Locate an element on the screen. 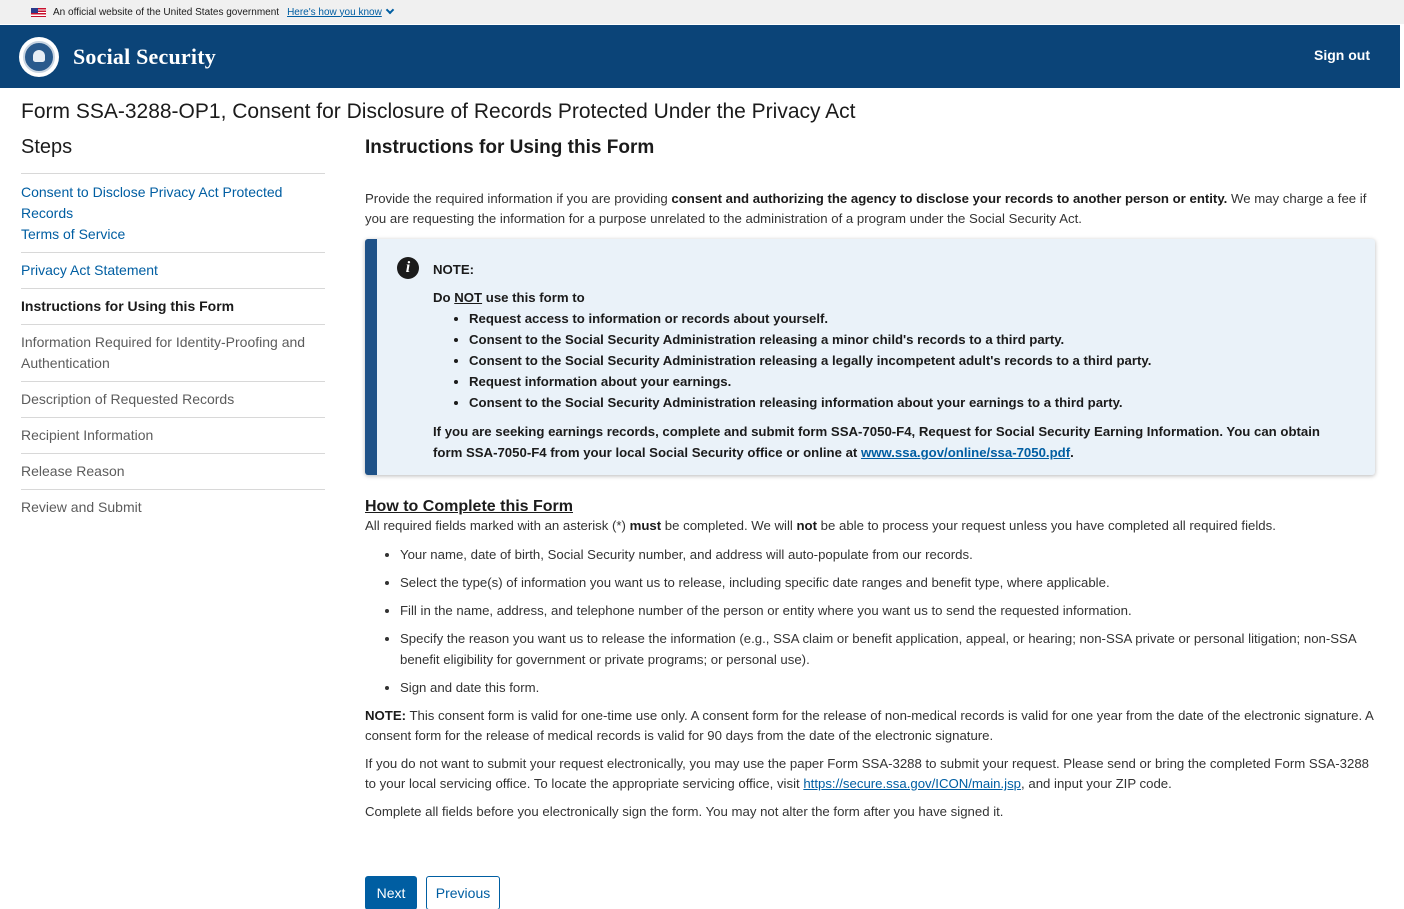  section-heading: Instructions for Using this Form is located at coordinates (510, 147).